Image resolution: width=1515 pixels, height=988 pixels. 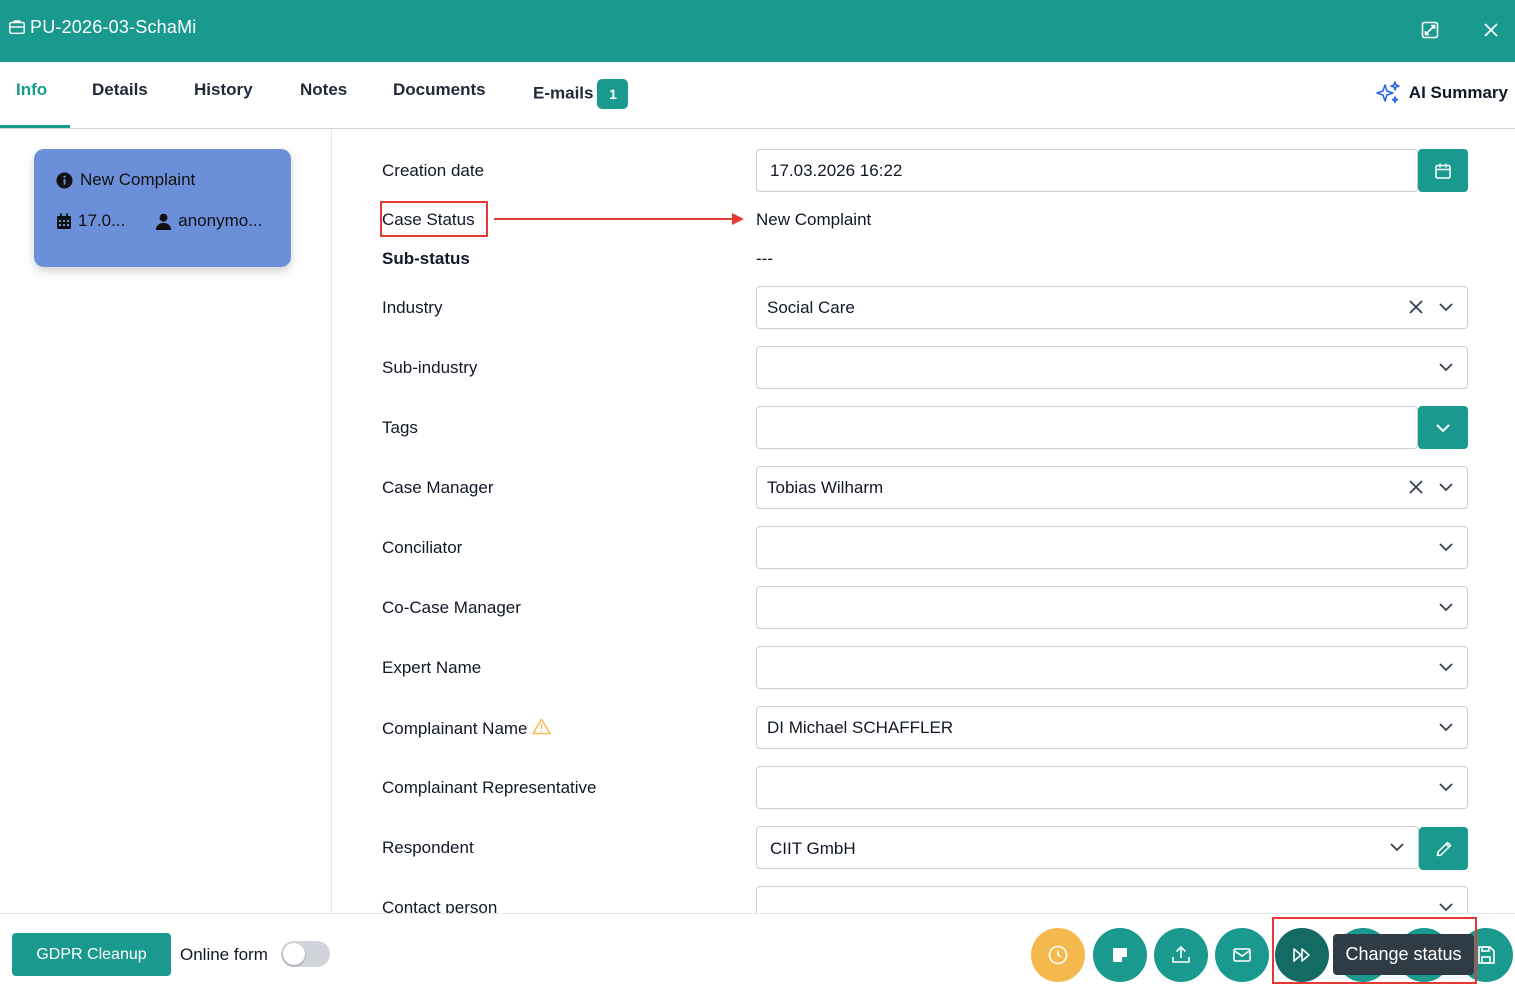 I want to click on expert-name-select, so click(x=1112, y=667).